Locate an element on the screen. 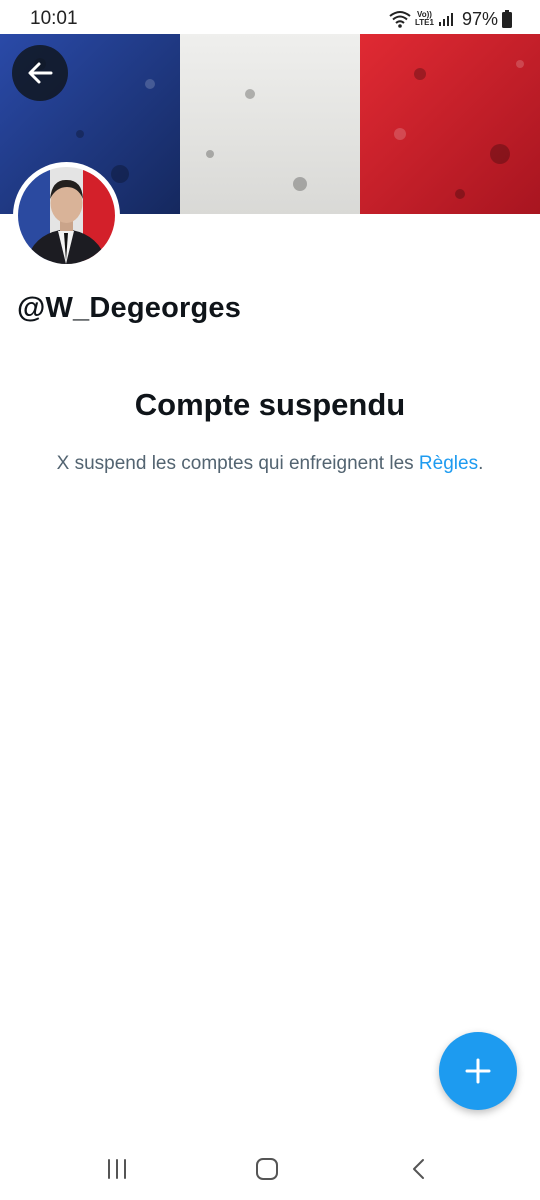 The image size is (540, 1200). battery-icon is located at coordinates (507, 19).